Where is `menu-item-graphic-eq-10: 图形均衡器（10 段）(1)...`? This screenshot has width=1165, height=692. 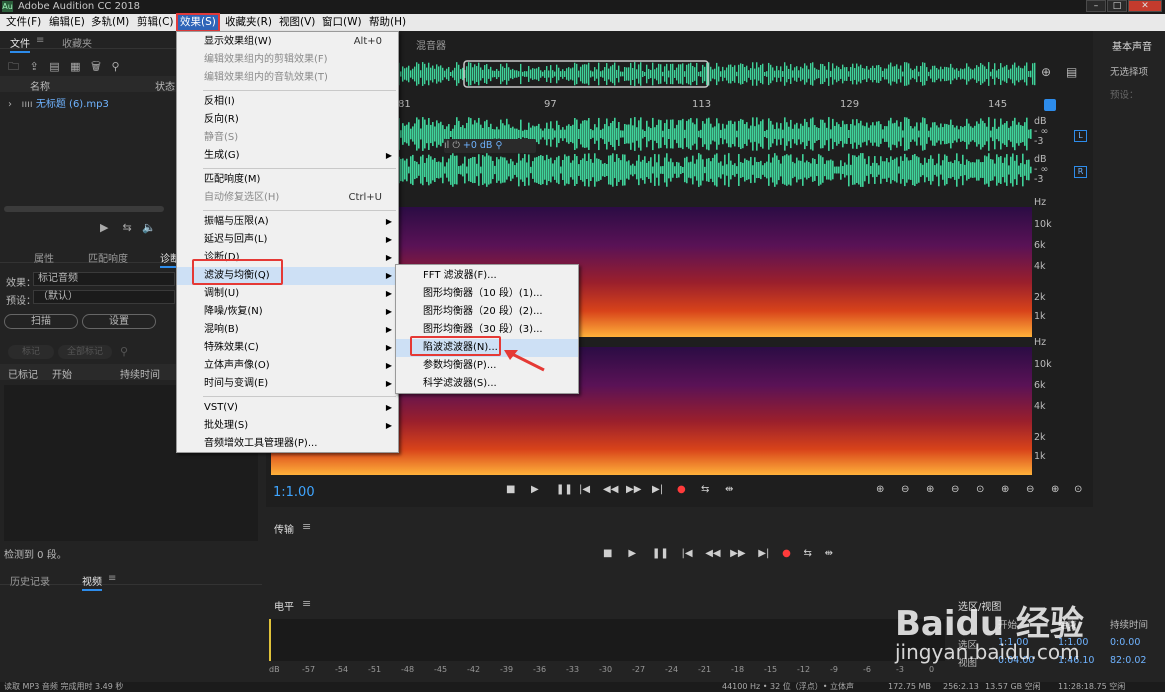
menu-item-graphic-eq-10: 图形均衡器（10 段）(1)... is located at coordinates (487, 294).